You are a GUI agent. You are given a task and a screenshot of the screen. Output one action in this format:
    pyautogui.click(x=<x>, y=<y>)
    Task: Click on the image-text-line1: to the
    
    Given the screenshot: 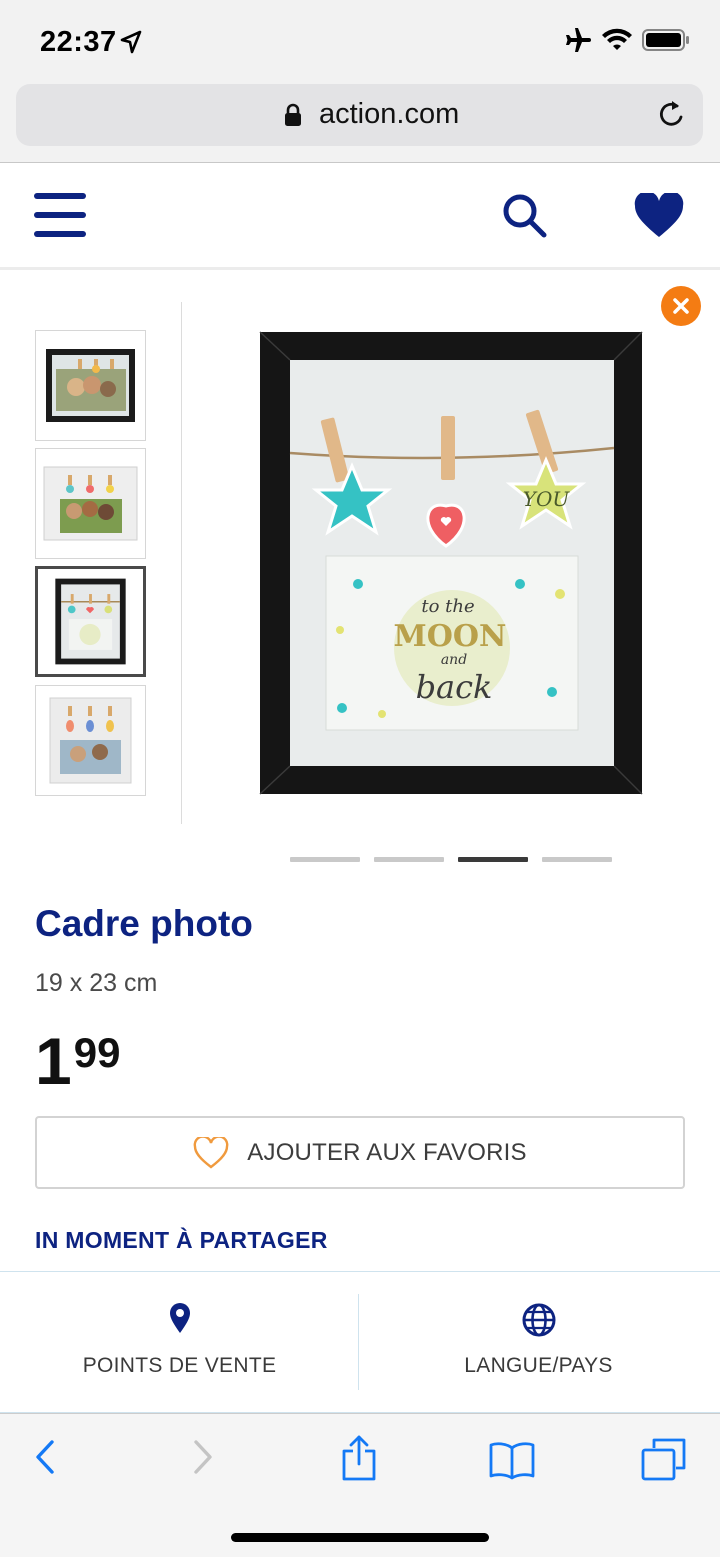 What is the action you would take?
    pyautogui.click(x=447, y=606)
    